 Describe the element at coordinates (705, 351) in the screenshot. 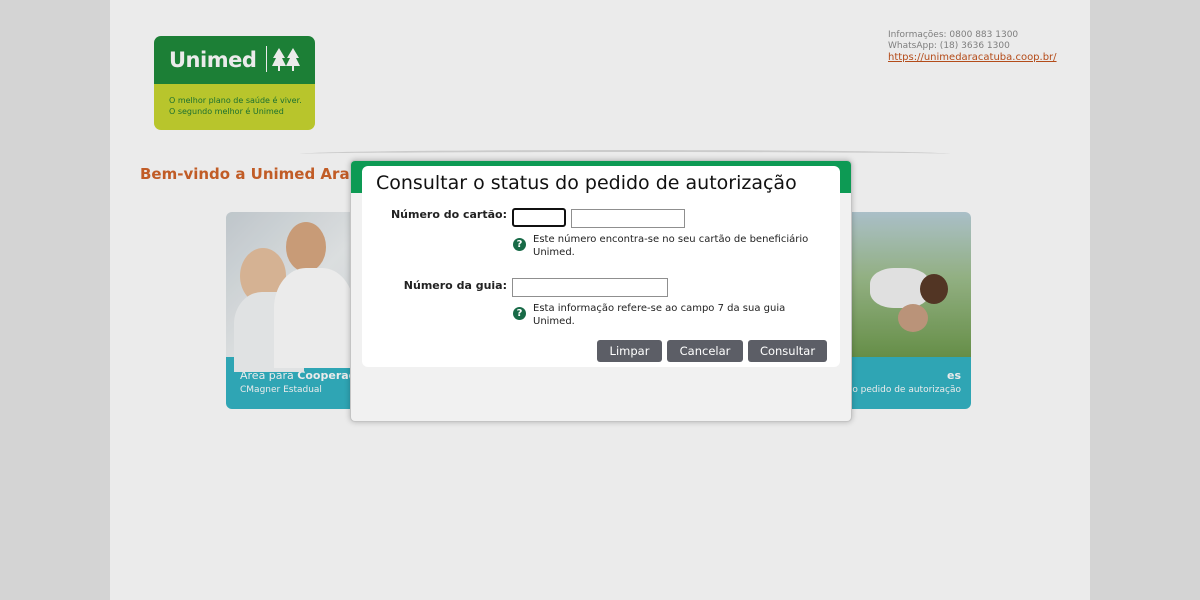

I see `cancel-button: Cancelar` at that location.